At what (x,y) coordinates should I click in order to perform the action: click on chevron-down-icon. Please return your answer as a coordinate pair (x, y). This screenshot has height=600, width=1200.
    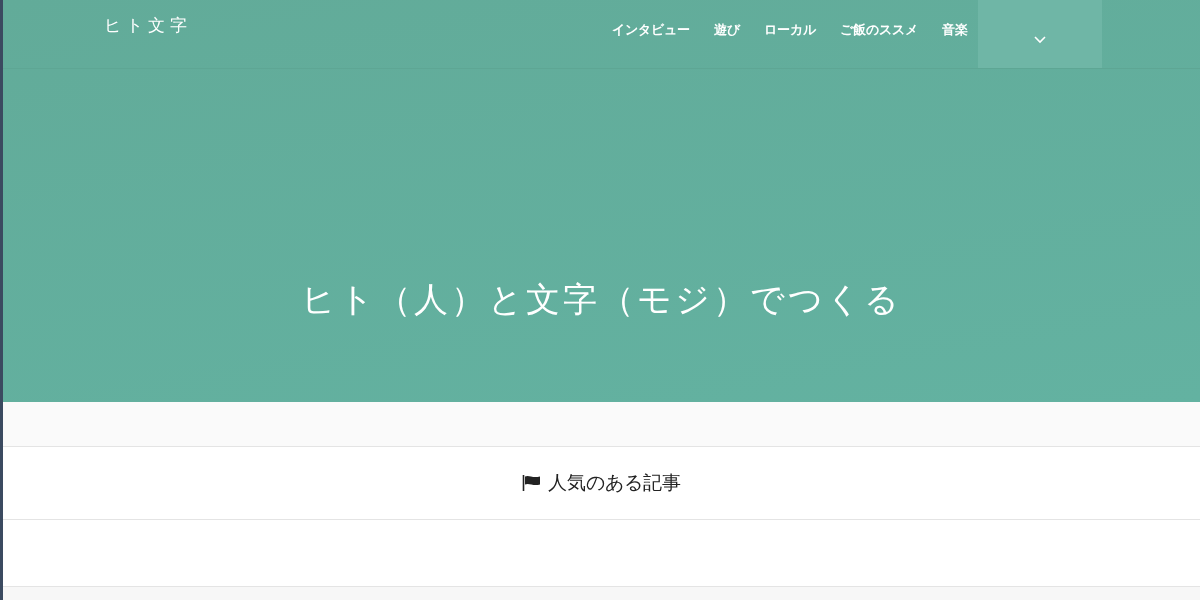
    Looking at the image, I should click on (1040, 39).